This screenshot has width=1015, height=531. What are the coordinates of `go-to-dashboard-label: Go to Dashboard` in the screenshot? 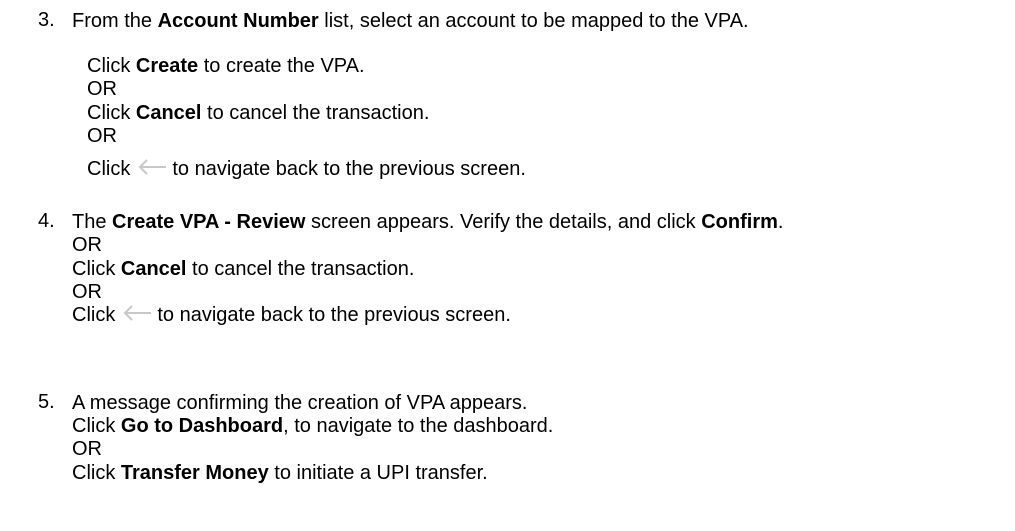 It's located at (202, 426).